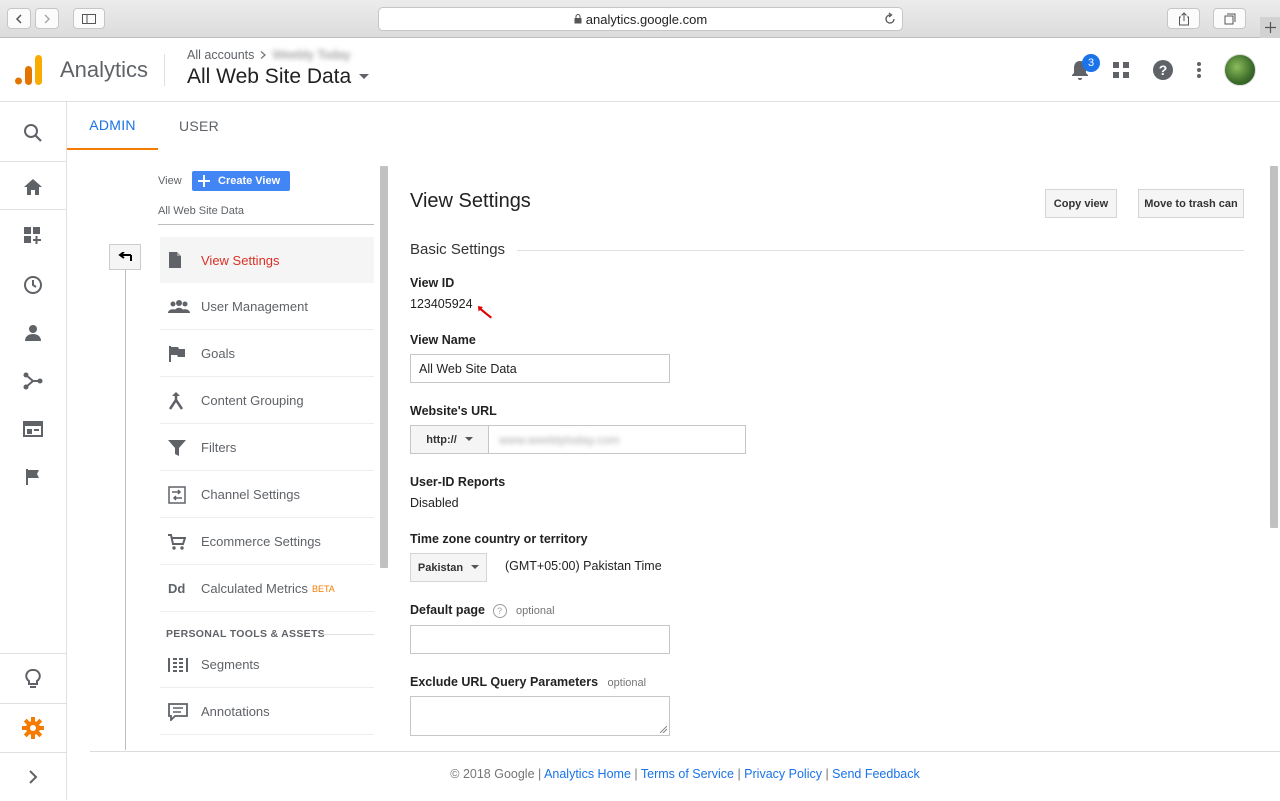 This screenshot has height=801, width=1280. I want to click on rail-audience, so click(33, 333).